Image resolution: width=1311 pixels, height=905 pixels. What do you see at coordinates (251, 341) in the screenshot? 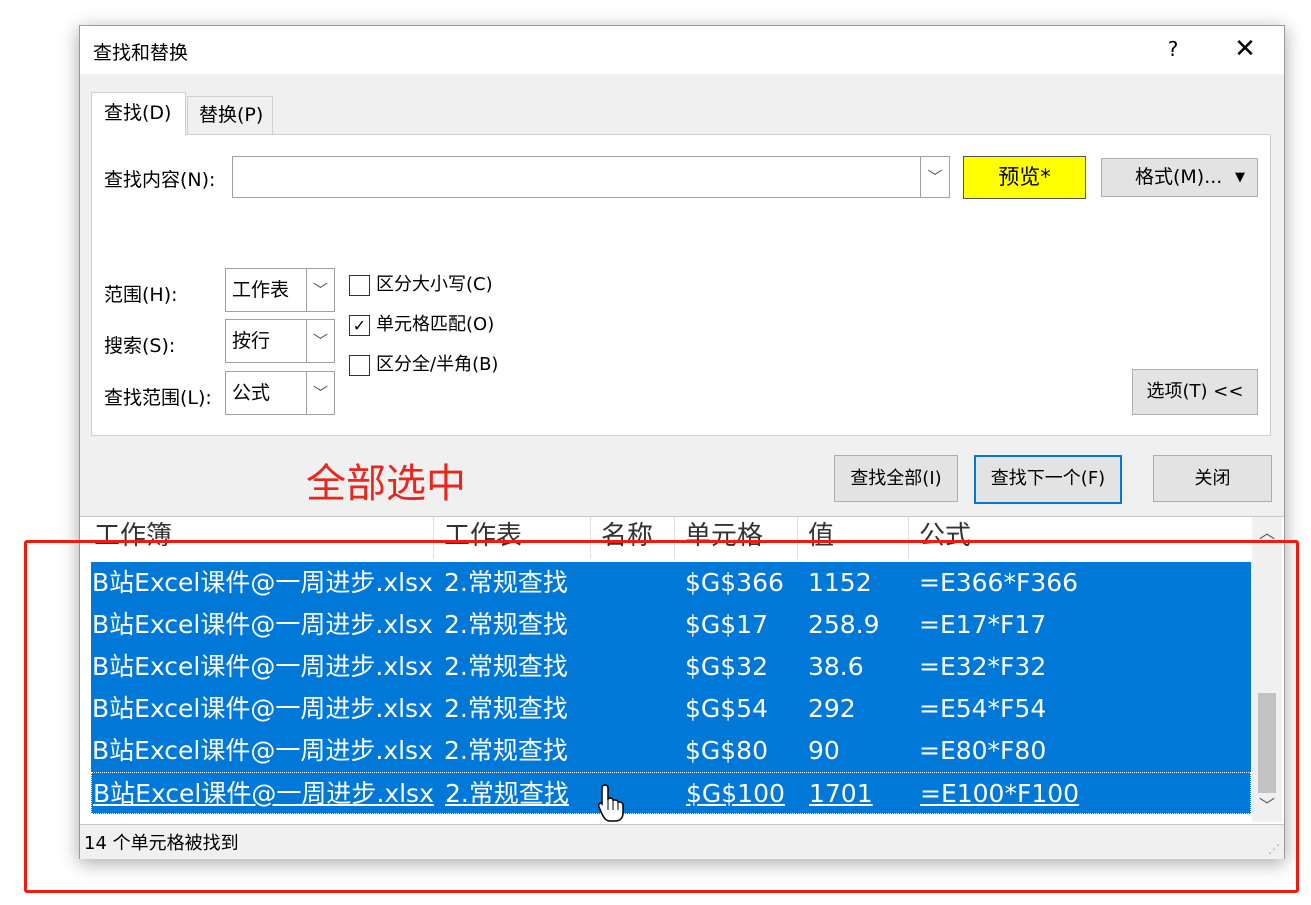
I see `search-order-value: 按行` at bounding box center [251, 341].